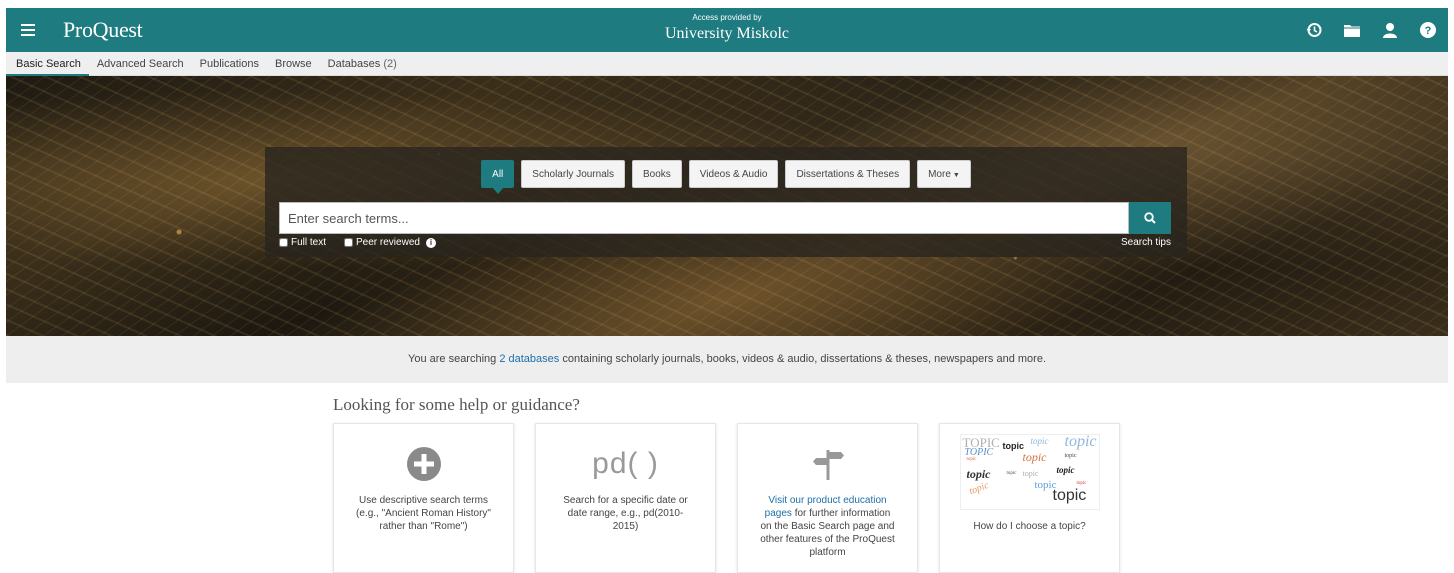 This screenshot has height=573, width=1454. I want to click on full-text-filter: Full text, so click(302, 242).